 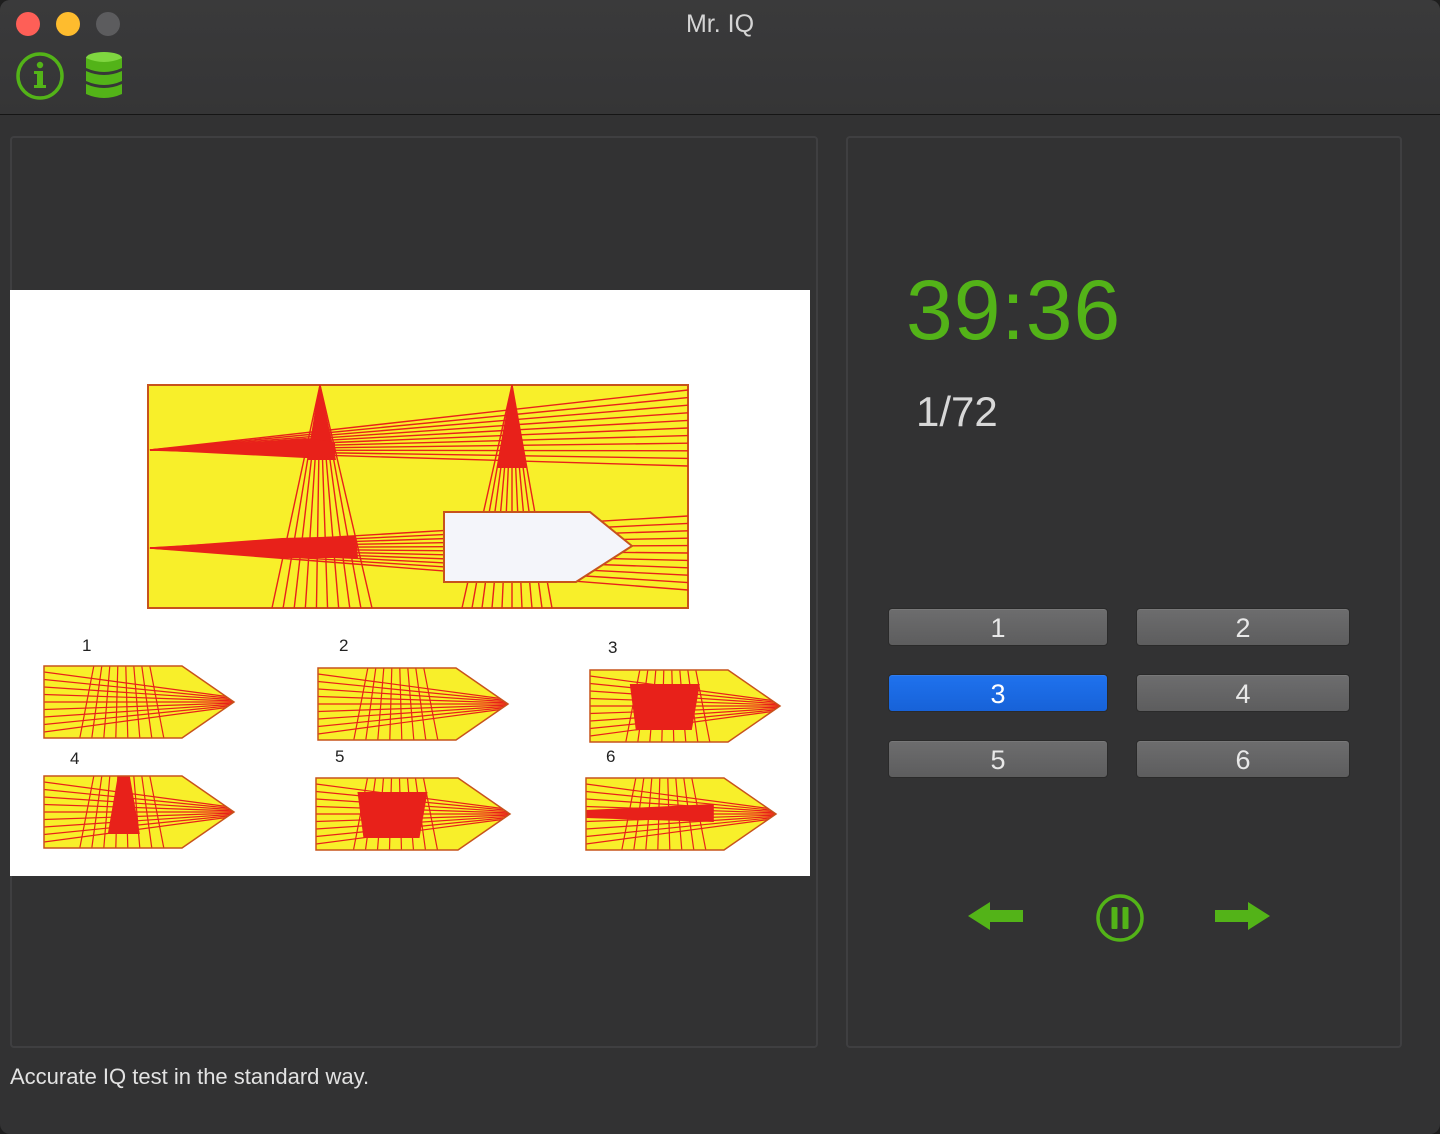 What do you see at coordinates (1120, 918) in the screenshot?
I see `pause-circle-icon` at bounding box center [1120, 918].